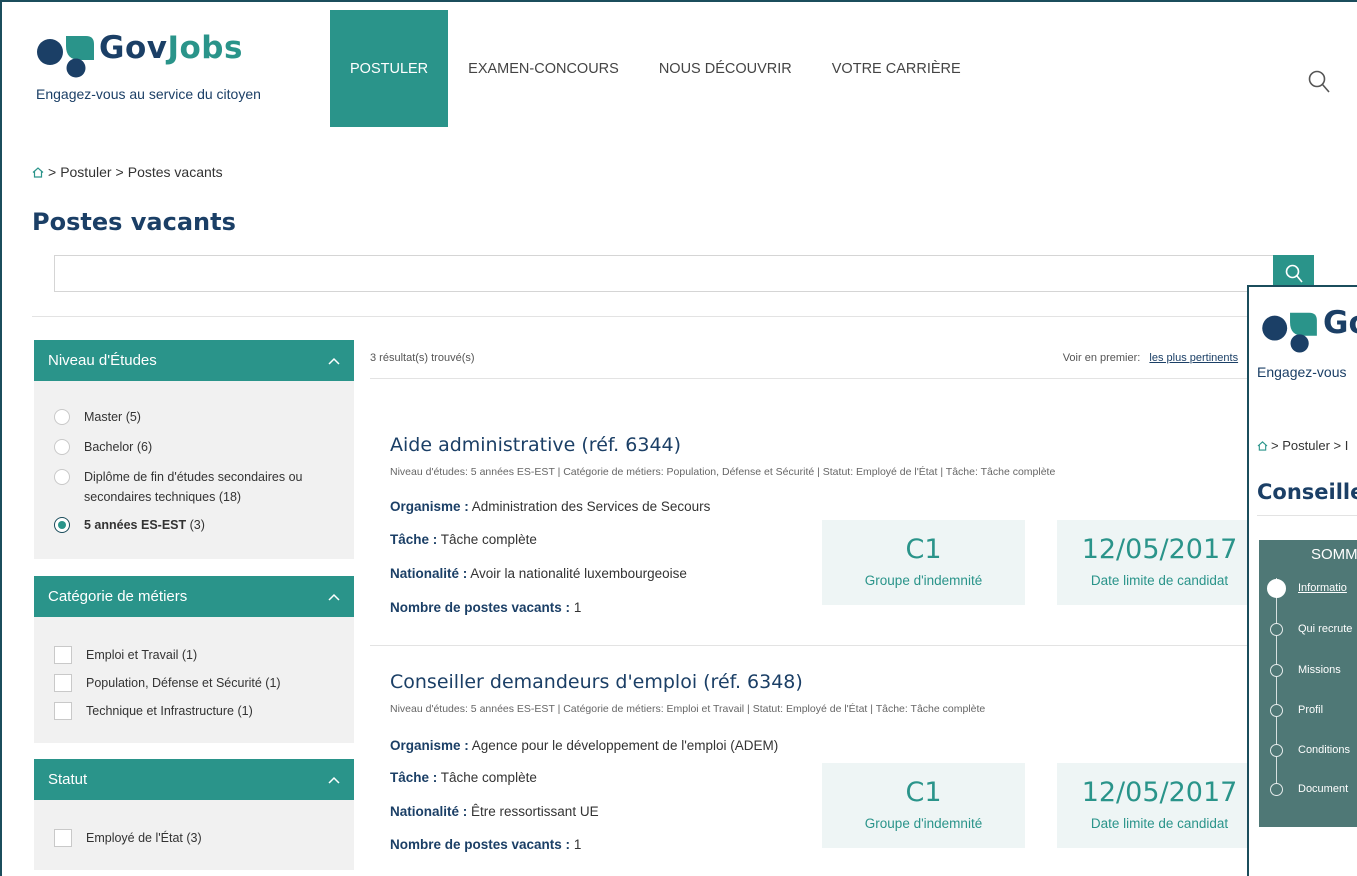 This screenshot has height=876, width=1357. What do you see at coordinates (230, 497) in the screenshot?
I see `option-count: (18)` at bounding box center [230, 497].